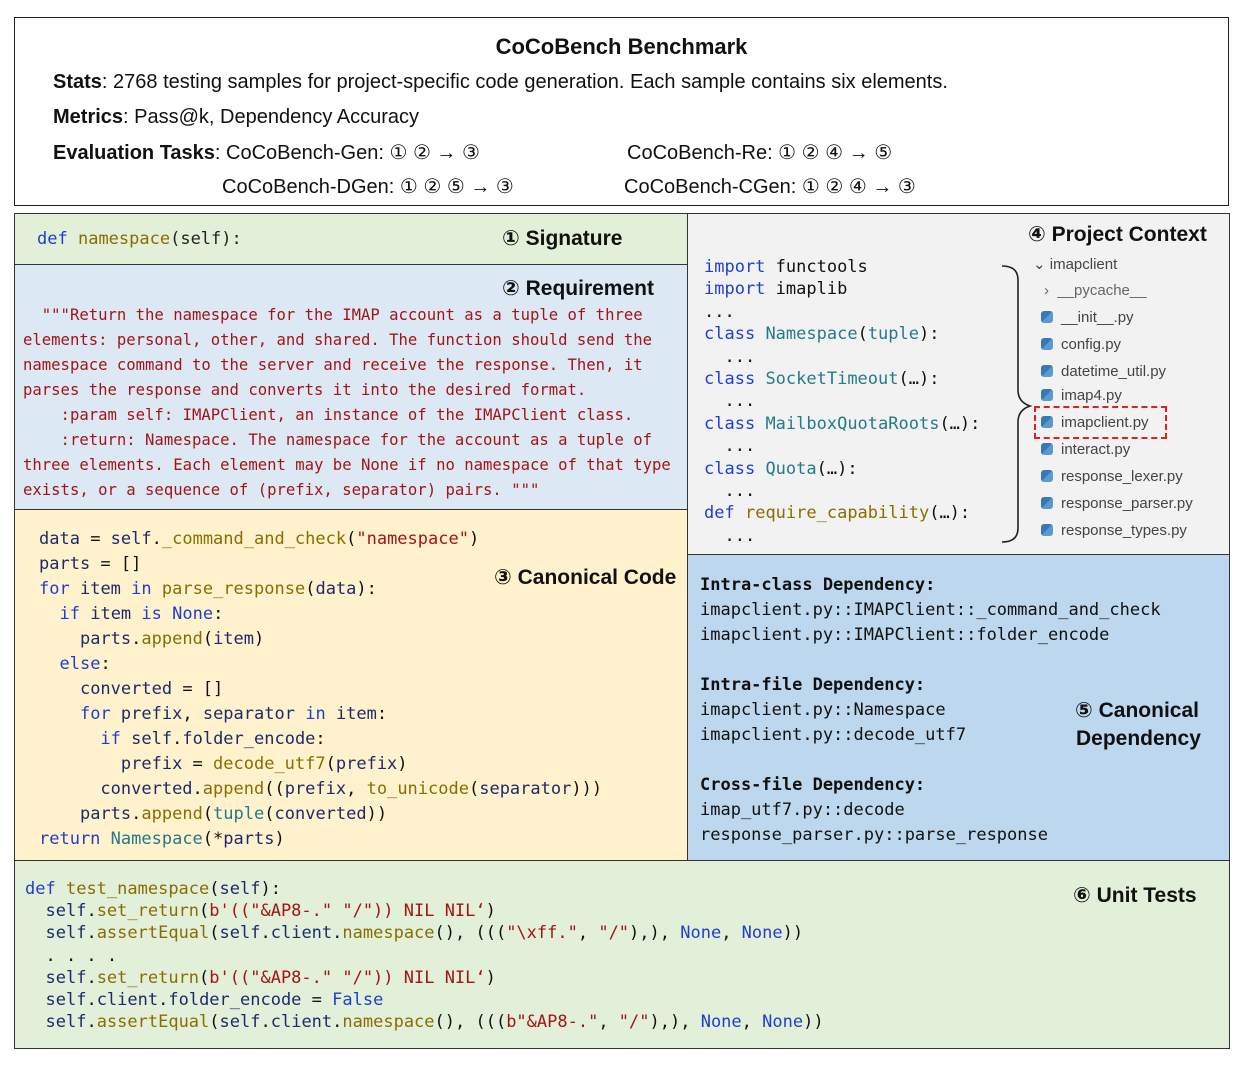 Image resolution: width=1246 pixels, height=1066 pixels. What do you see at coordinates (1114, 530) in the screenshot?
I see `tree-file: response_types.py` at bounding box center [1114, 530].